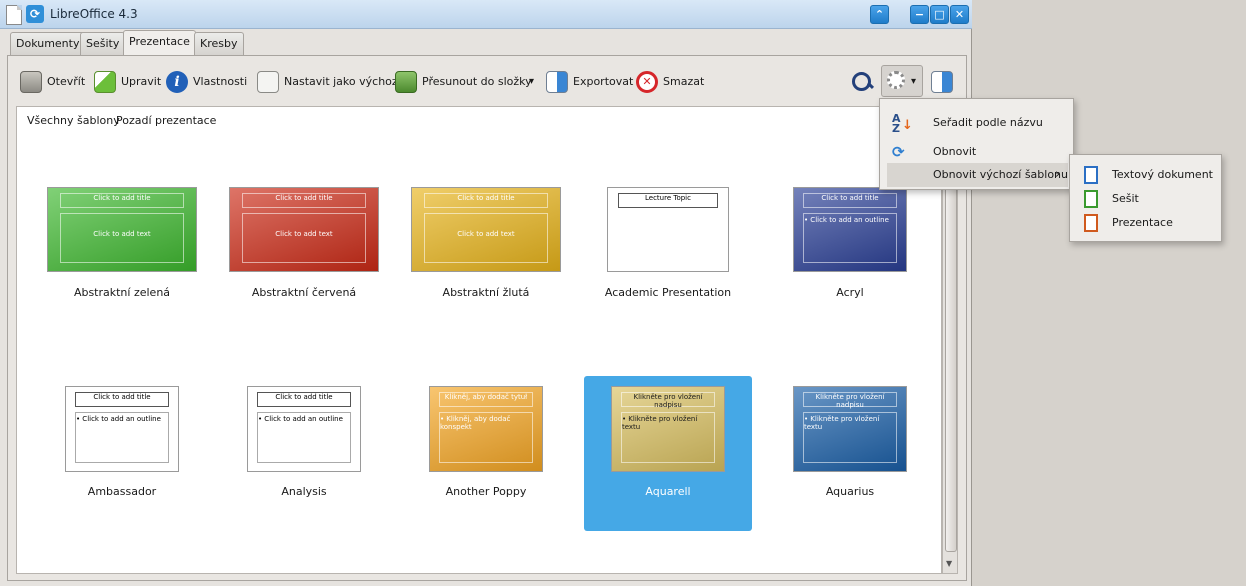 The image size is (1246, 586). What do you see at coordinates (219, 43) in the screenshot?
I see `tab-drawings: Kresby` at bounding box center [219, 43].